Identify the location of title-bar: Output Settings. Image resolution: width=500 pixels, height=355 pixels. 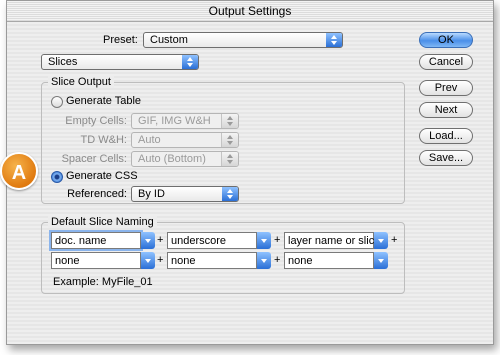
(250, 11).